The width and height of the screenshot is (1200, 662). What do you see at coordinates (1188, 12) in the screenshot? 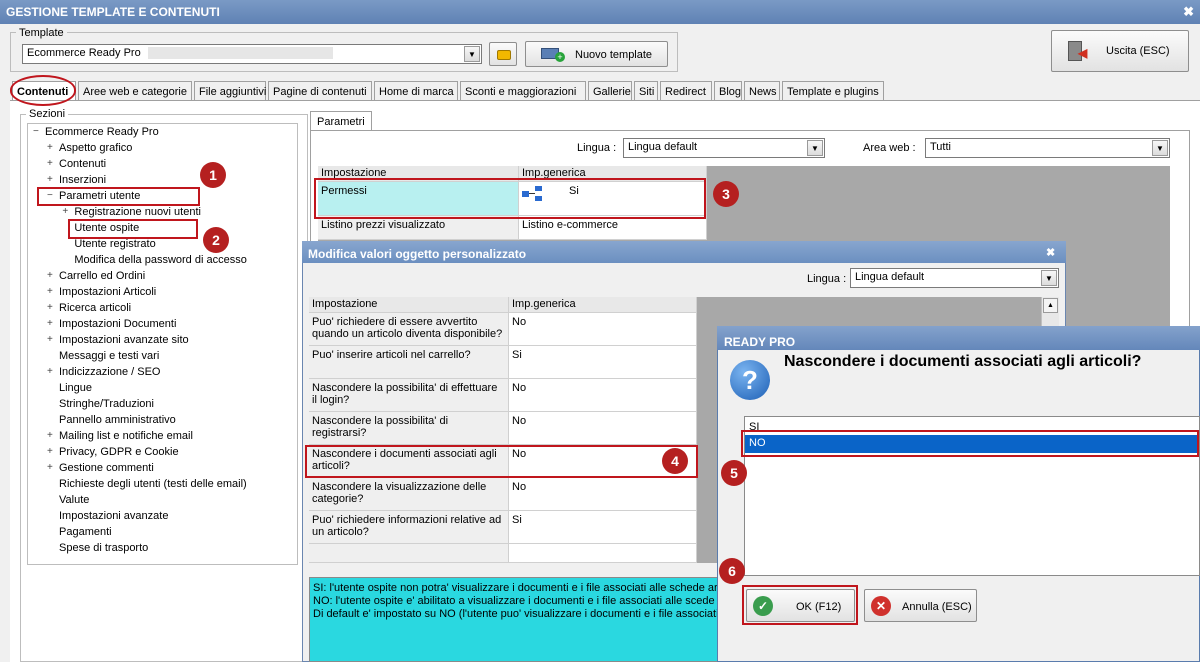
I see `close-icon: ✖` at bounding box center [1188, 12].